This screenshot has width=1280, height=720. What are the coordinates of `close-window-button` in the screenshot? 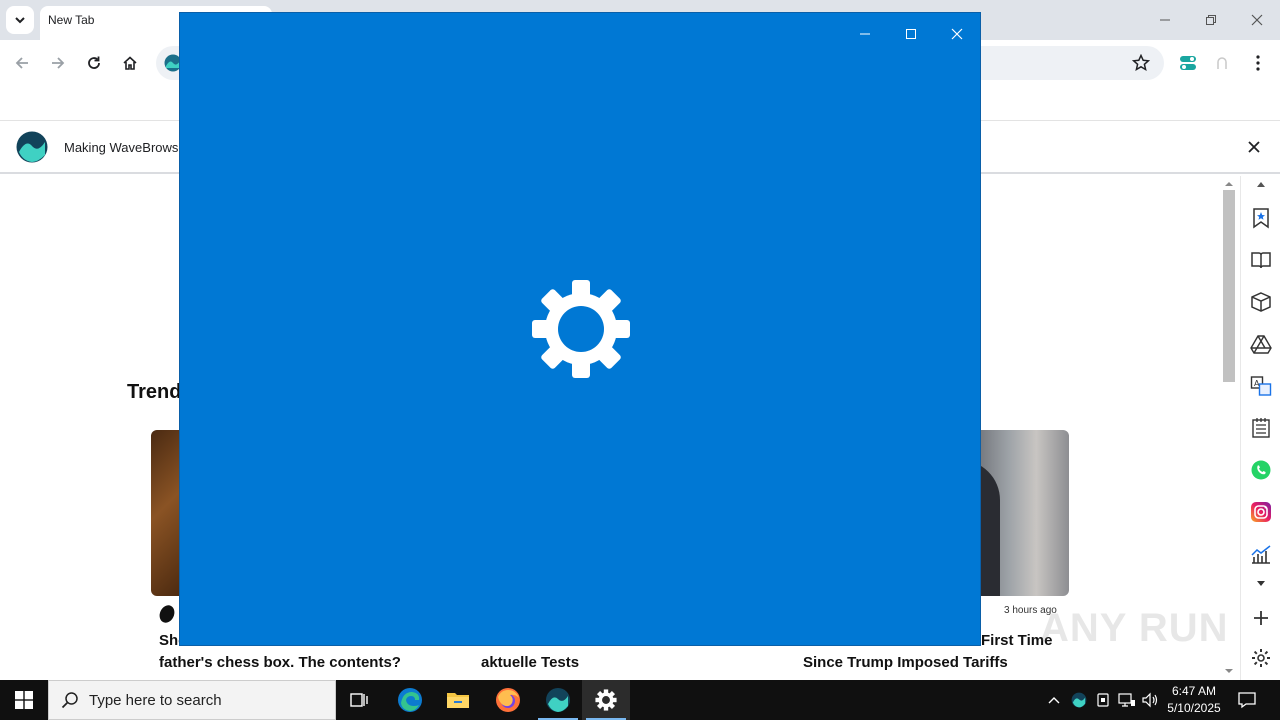 It's located at (1257, 20).